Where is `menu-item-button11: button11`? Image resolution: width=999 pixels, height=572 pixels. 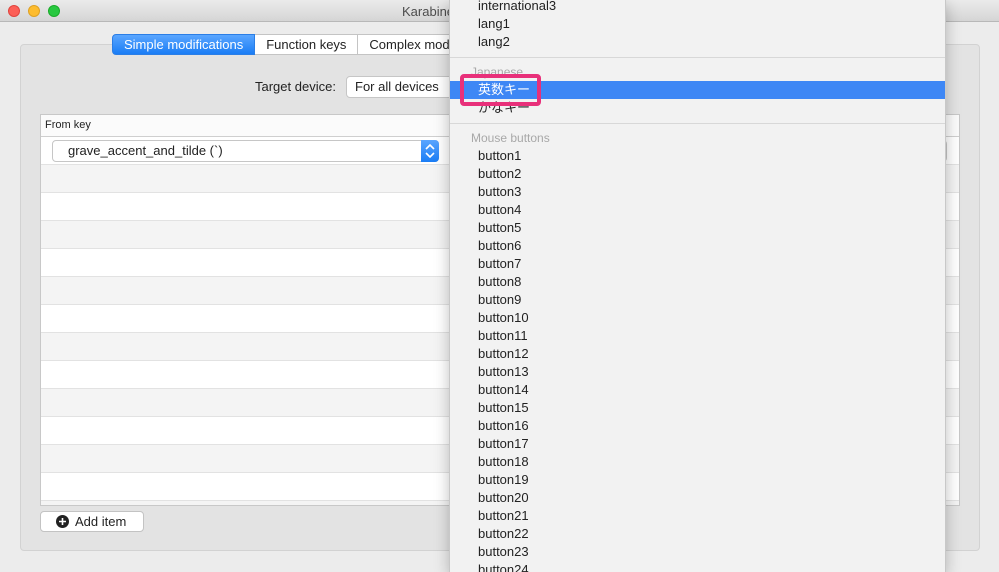
menu-item-button11: button11 is located at coordinates (697, 336).